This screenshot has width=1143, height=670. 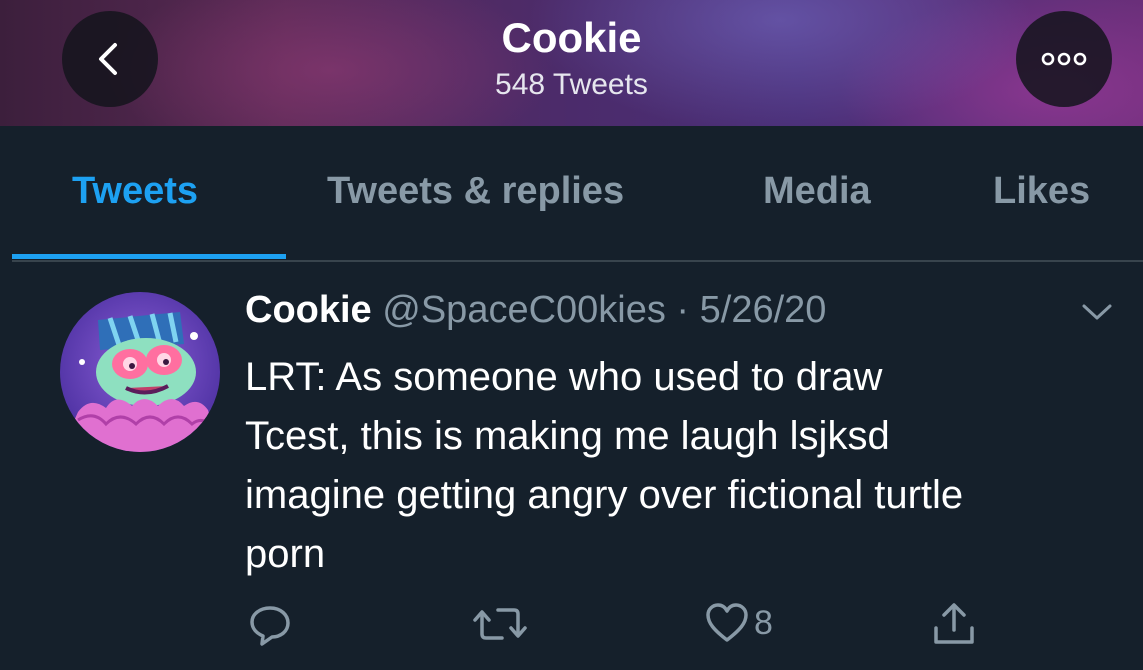 I want to click on share-button, so click(x=954, y=624).